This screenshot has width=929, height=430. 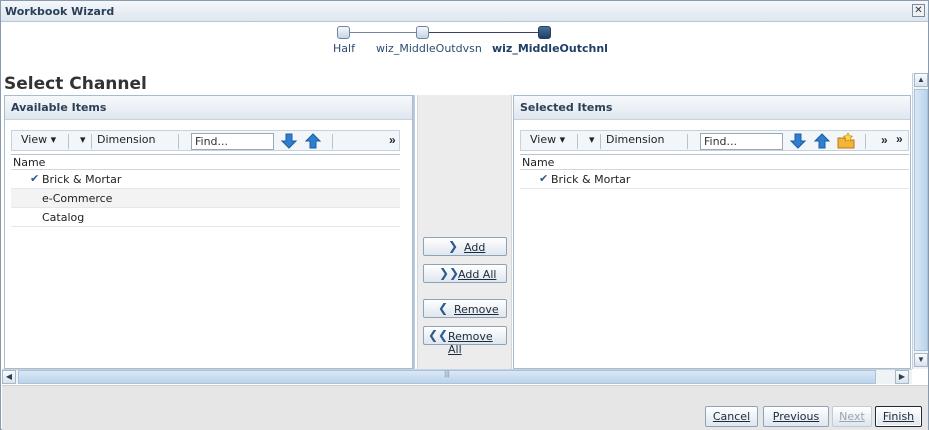 What do you see at coordinates (544, 32) in the screenshot?
I see `train-stop-middleoutchnl` at bounding box center [544, 32].